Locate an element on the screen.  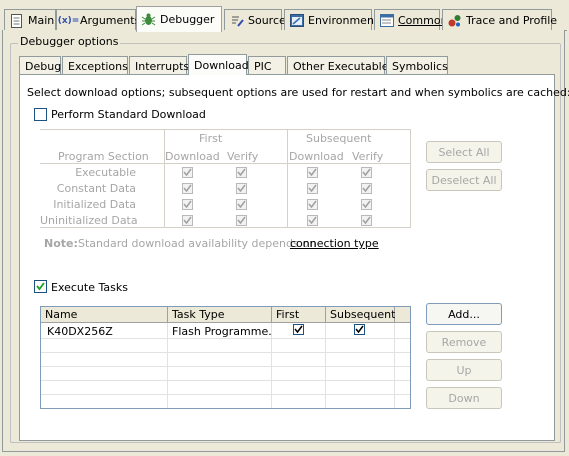
arguments-icon: (x)= is located at coordinates (68, 20).